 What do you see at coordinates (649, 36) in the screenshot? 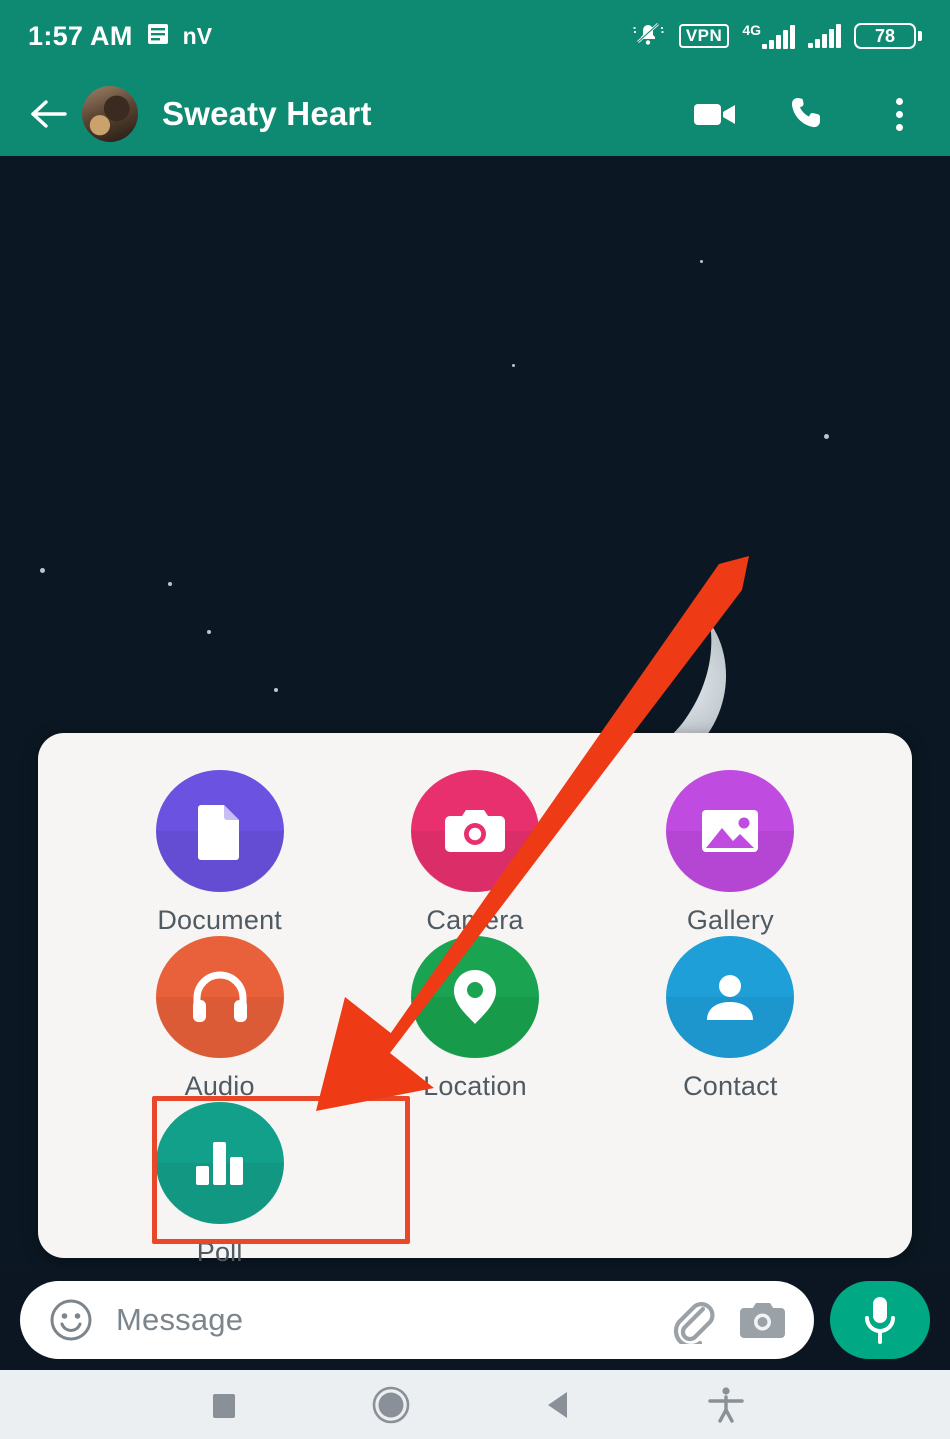
I see `bell-muted-icon` at bounding box center [649, 36].